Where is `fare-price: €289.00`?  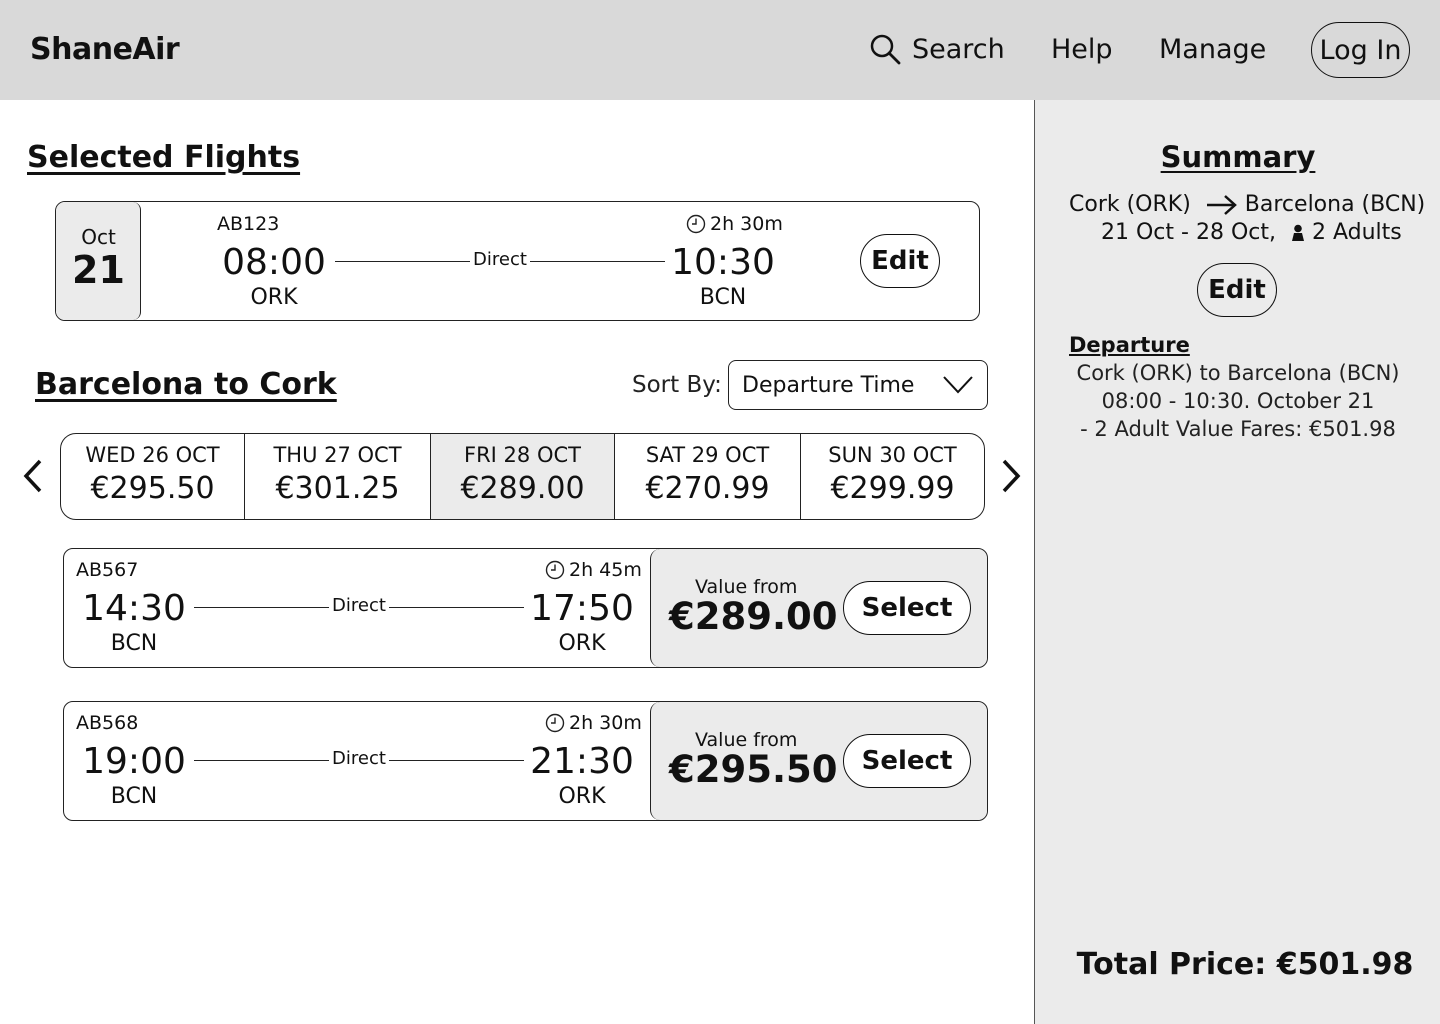
fare-price: €289.00 is located at coordinates (753, 616).